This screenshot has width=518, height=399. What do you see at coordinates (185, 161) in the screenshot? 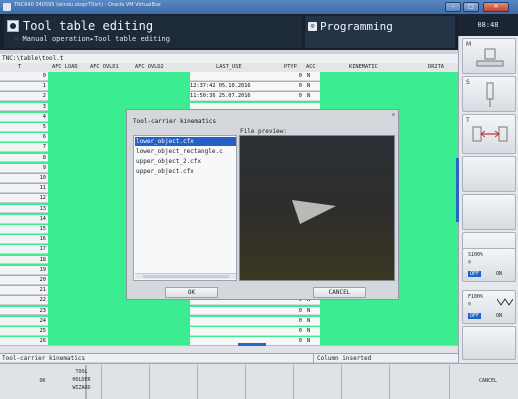
I see `file-list-item: upper_object_2.cfx` at bounding box center [185, 161].